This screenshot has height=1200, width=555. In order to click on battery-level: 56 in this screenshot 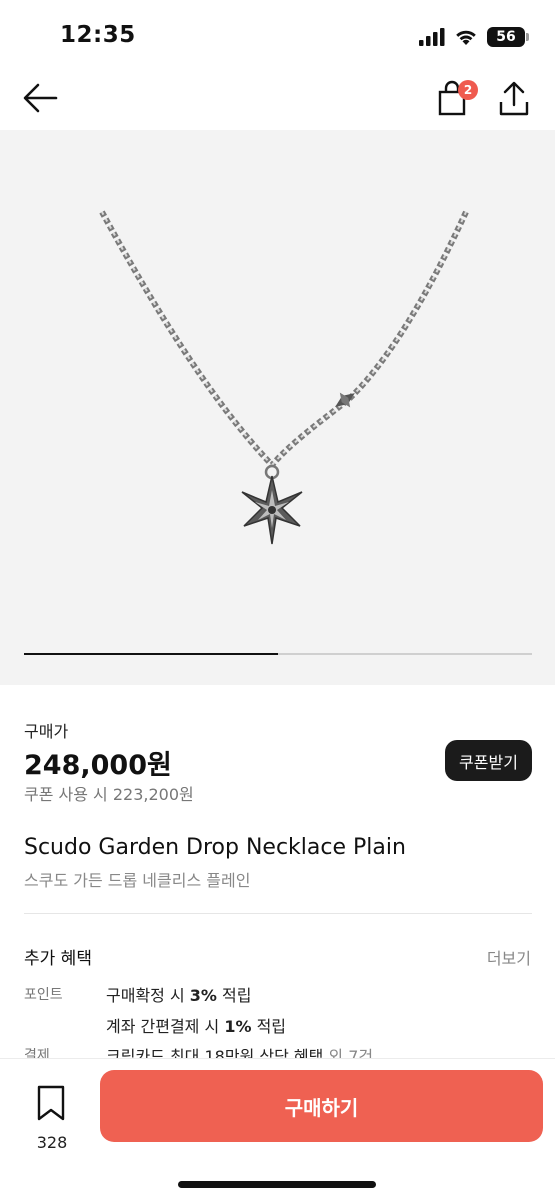, I will do `click(506, 37)`.